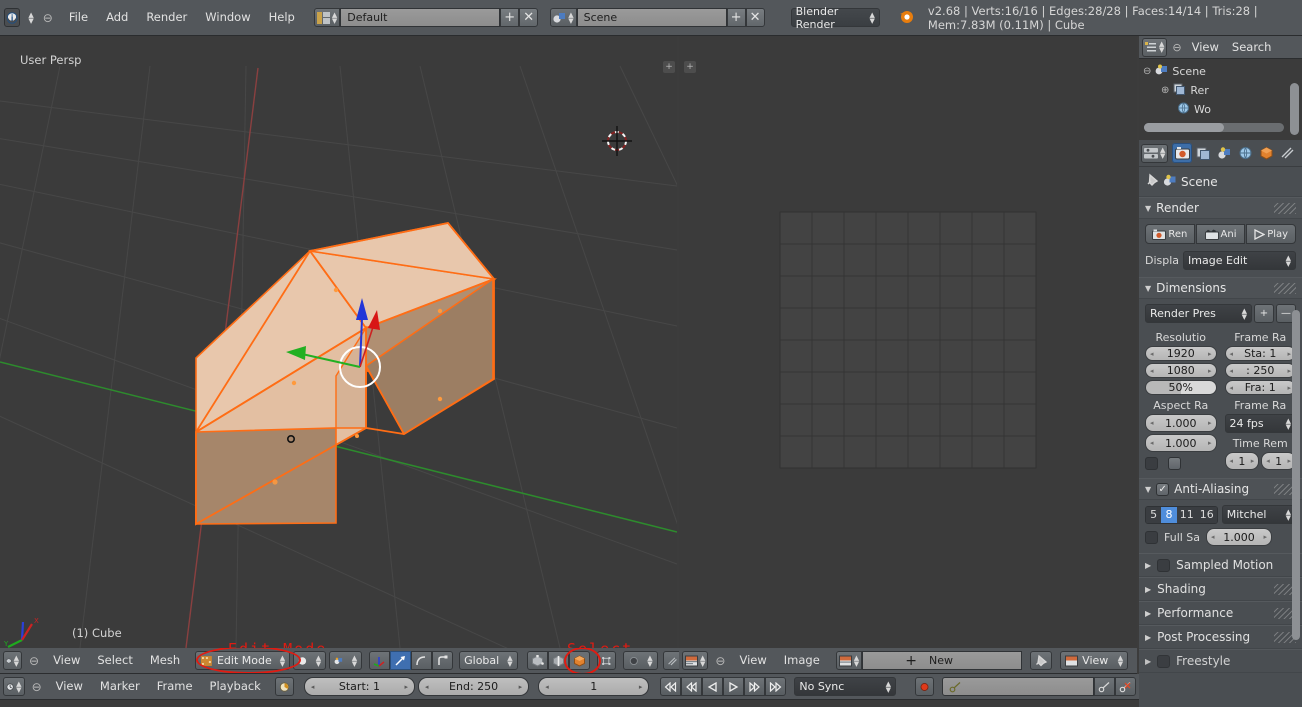 The image size is (1302, 707). I want to click on editor-type-timeline-icon: ▲ ▼, so click(14, 686).